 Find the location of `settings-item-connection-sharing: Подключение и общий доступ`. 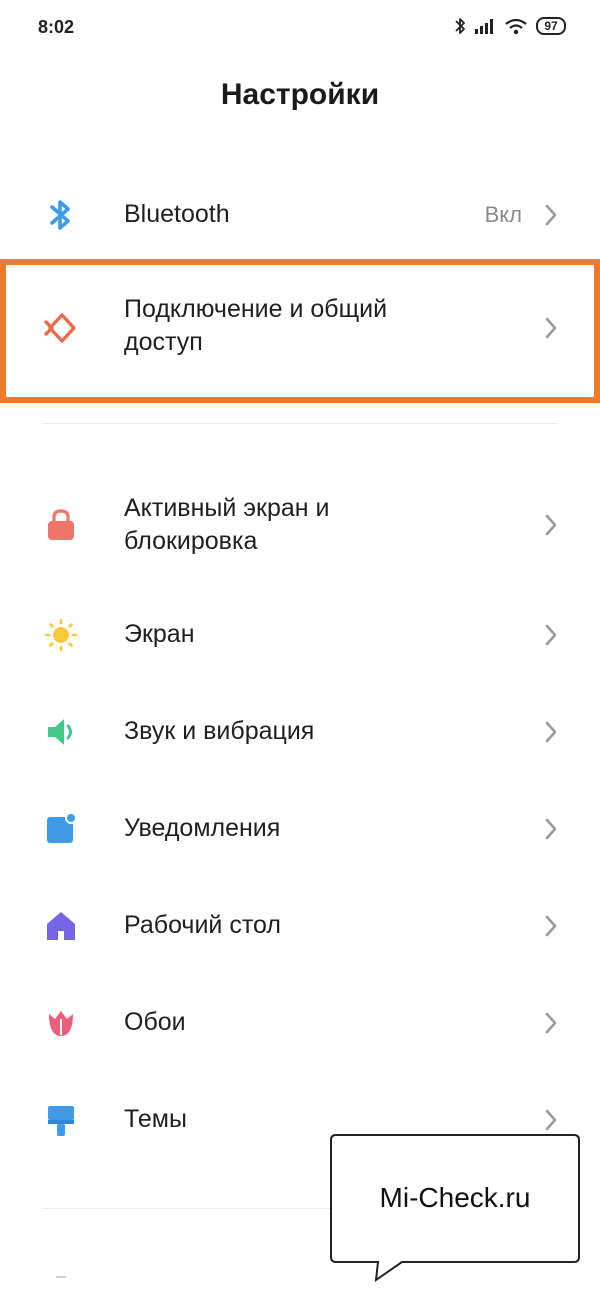

settings-item-connection-sharing: Подключение и общий доступ is located at coordinates (300, 331).